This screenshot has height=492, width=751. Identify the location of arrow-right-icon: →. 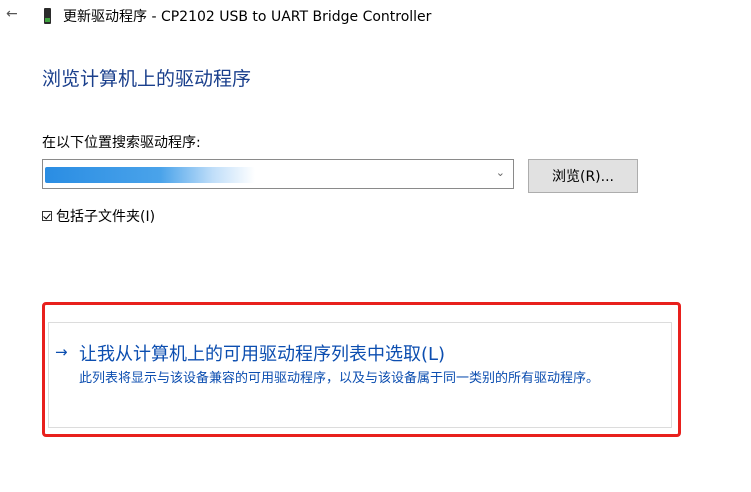
(61, 352).